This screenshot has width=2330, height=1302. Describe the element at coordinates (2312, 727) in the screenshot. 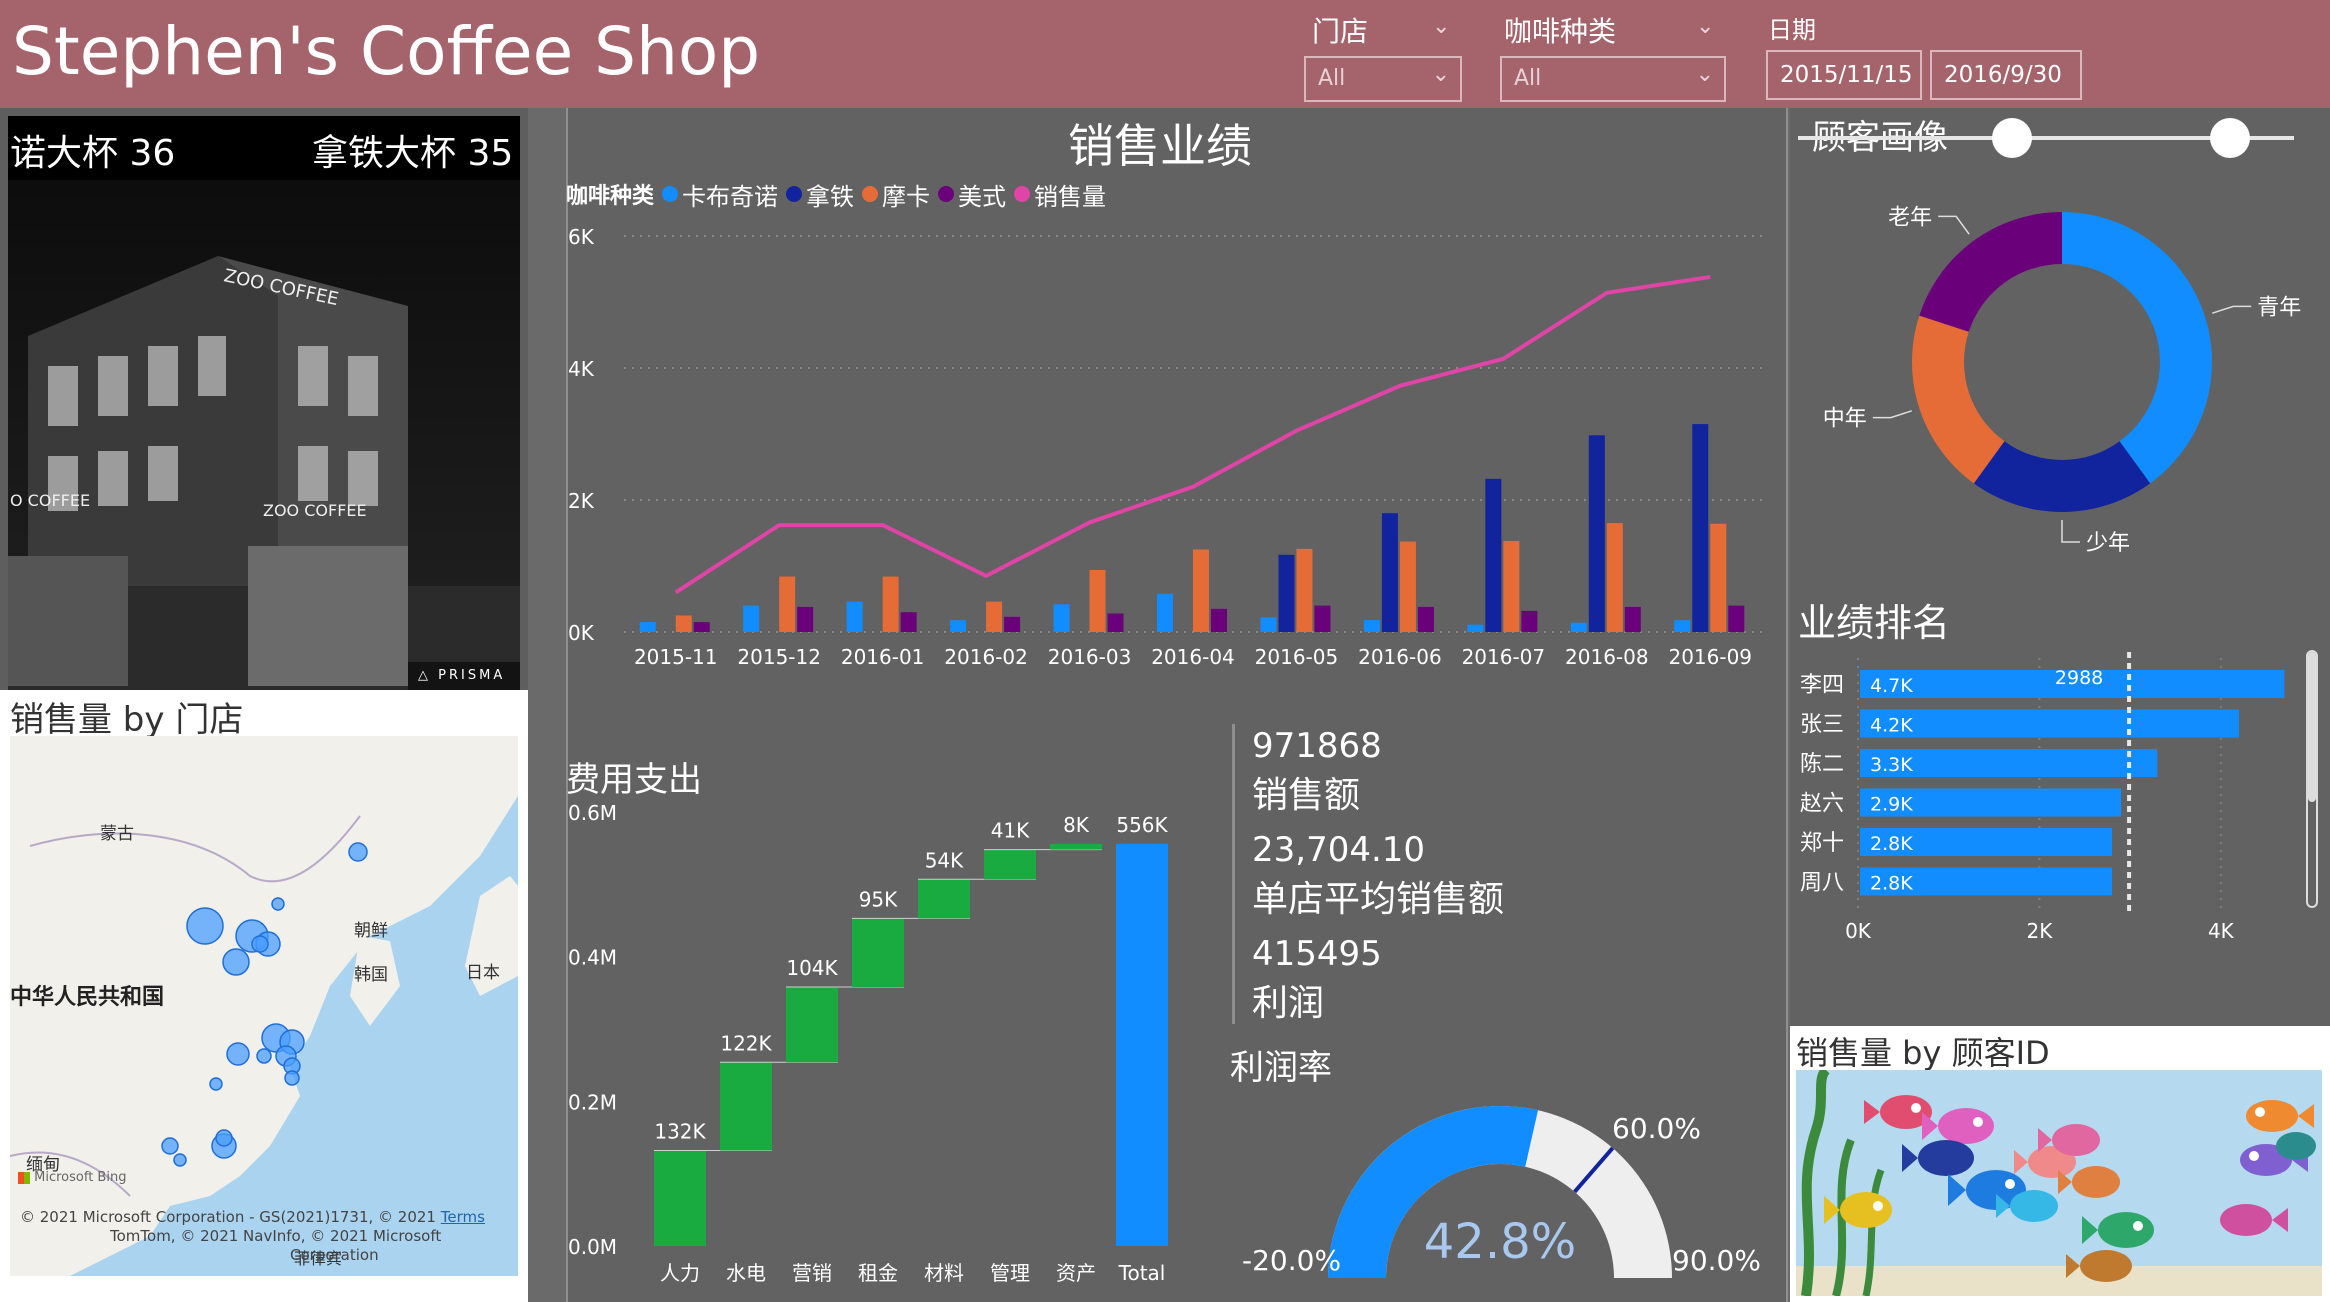

I see `ranking-scrollbar-thumb` at that location.